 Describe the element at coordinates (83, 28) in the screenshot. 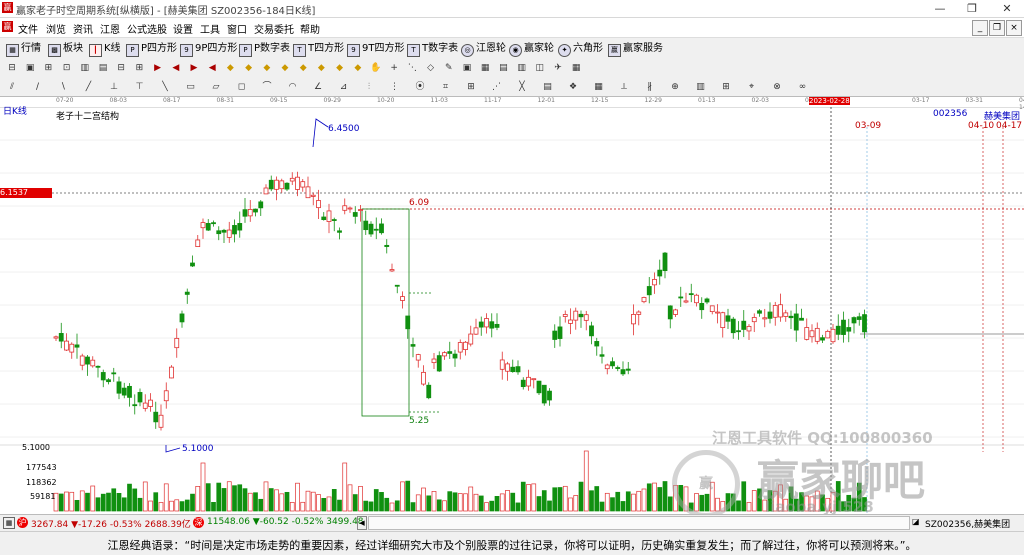

I see `menu-info: 资讯` at that location.